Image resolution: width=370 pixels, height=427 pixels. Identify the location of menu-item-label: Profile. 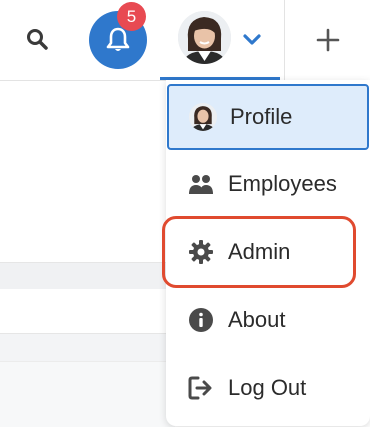
(261, 116).